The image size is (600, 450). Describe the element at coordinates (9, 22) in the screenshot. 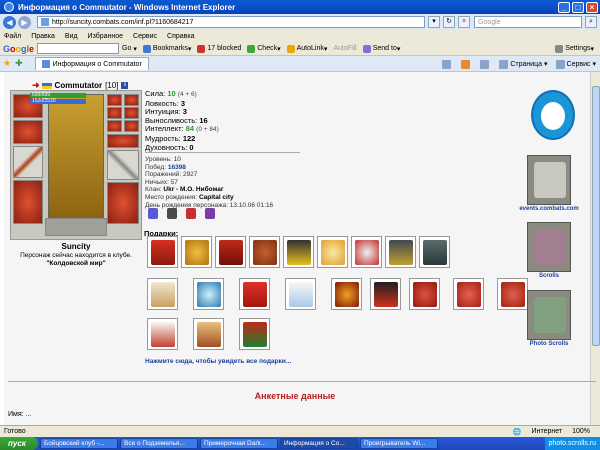

I see `back-button: ◀` at that location.